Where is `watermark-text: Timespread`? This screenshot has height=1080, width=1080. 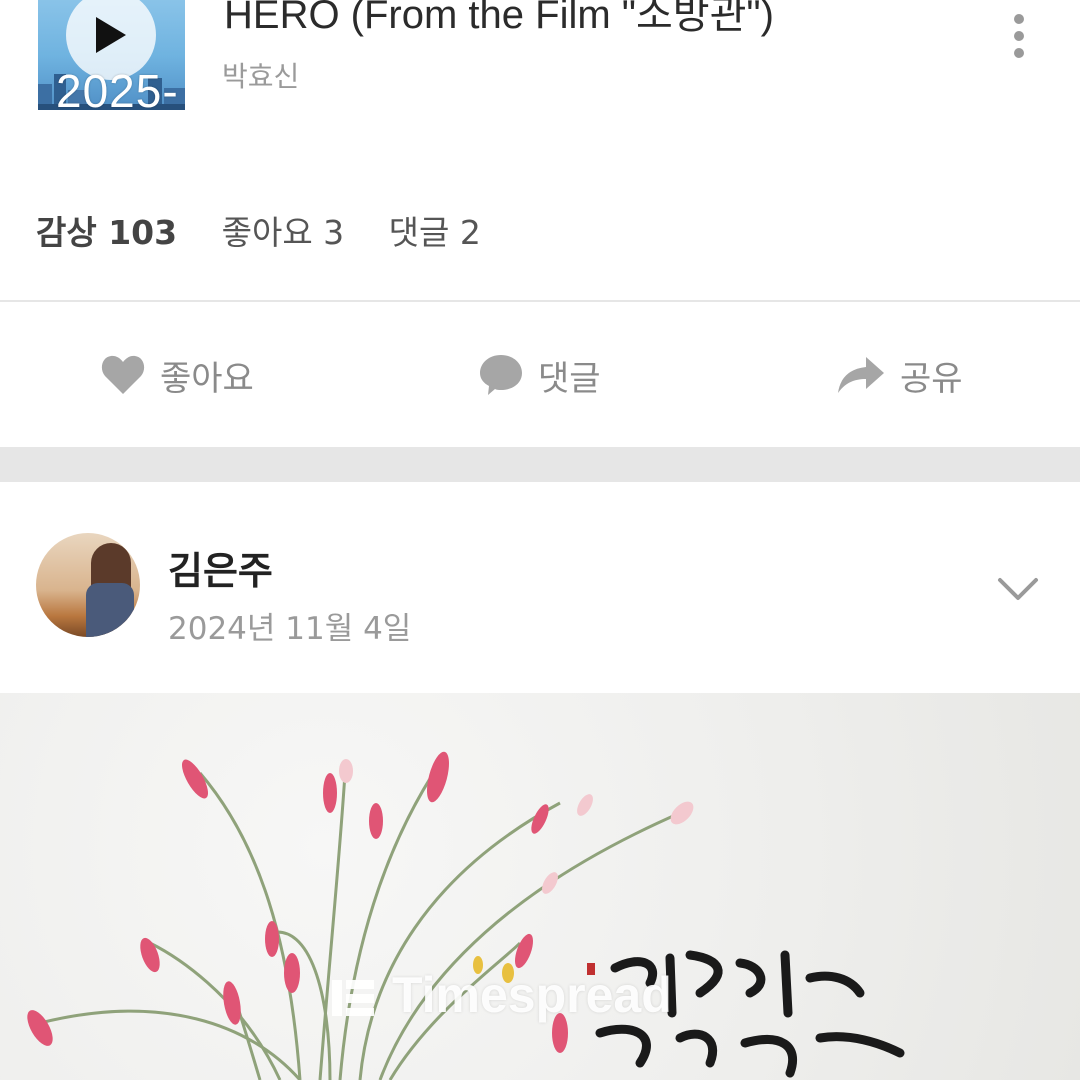 watermark-text: Timespread is located at coordinates (532, 995).